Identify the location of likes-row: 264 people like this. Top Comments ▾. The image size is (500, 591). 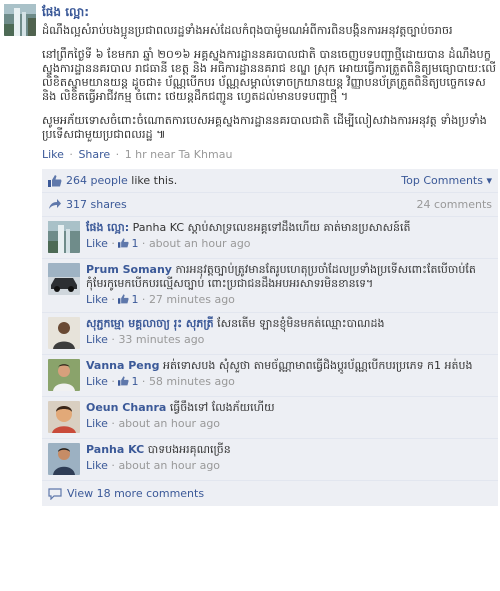
(270, 181).